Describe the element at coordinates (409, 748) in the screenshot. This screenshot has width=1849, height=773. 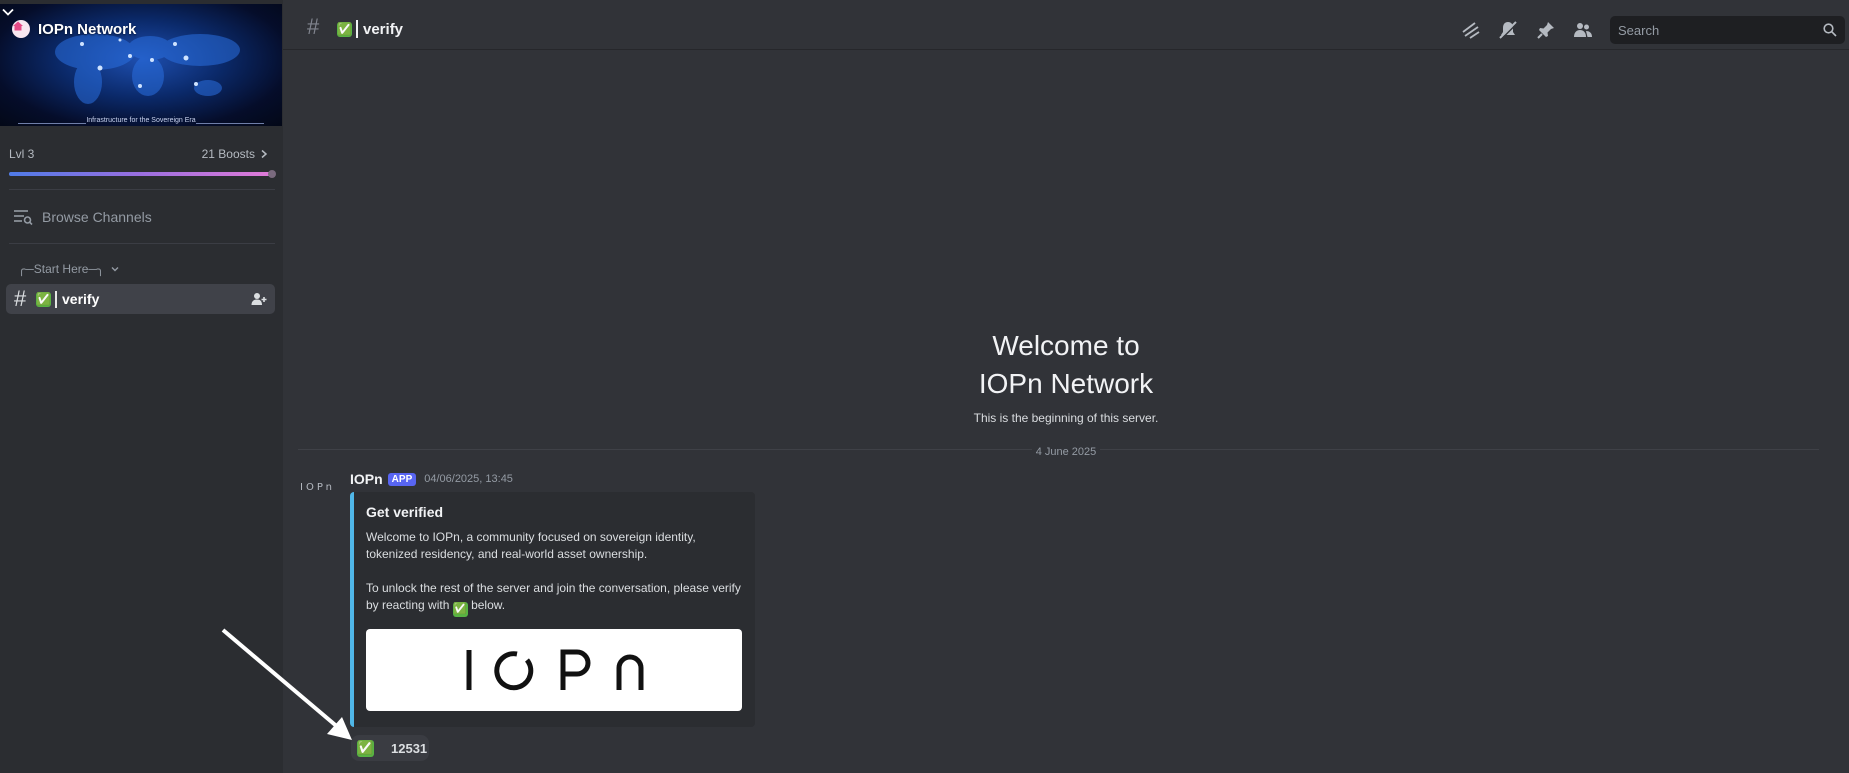
I see `reaction-count: 12531` at that location.